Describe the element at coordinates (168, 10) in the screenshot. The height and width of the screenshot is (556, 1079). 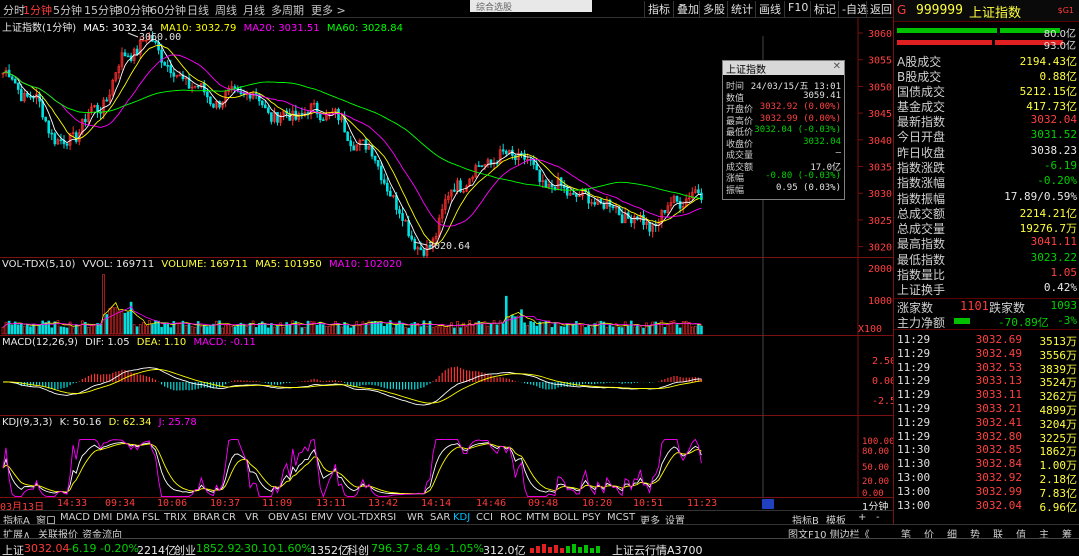
I see `period-tab-60min: 60分钟` at that location.